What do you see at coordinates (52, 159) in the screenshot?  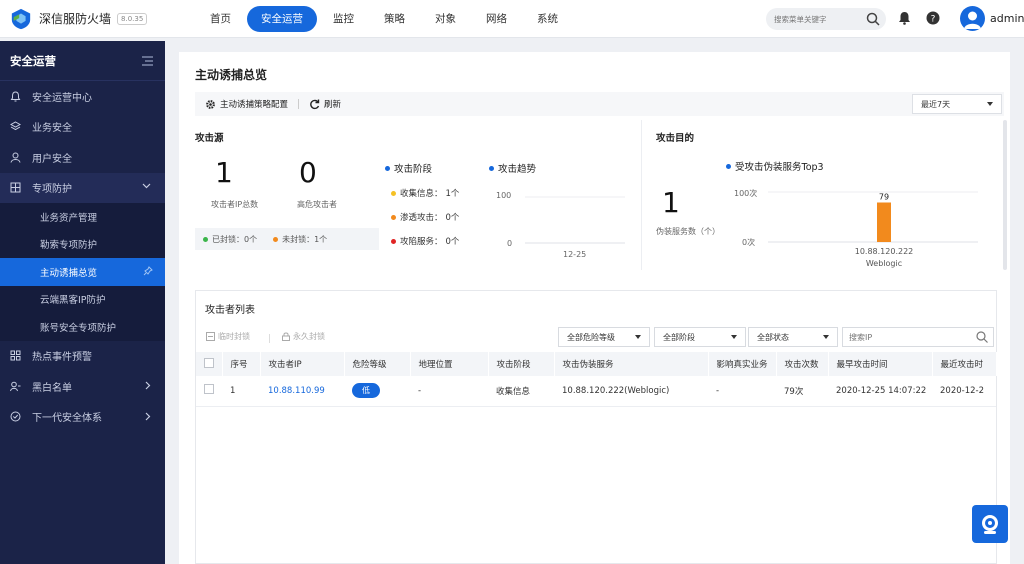 I see `sidebar-item-label: 用户安全` at bounding box center [52, 159].